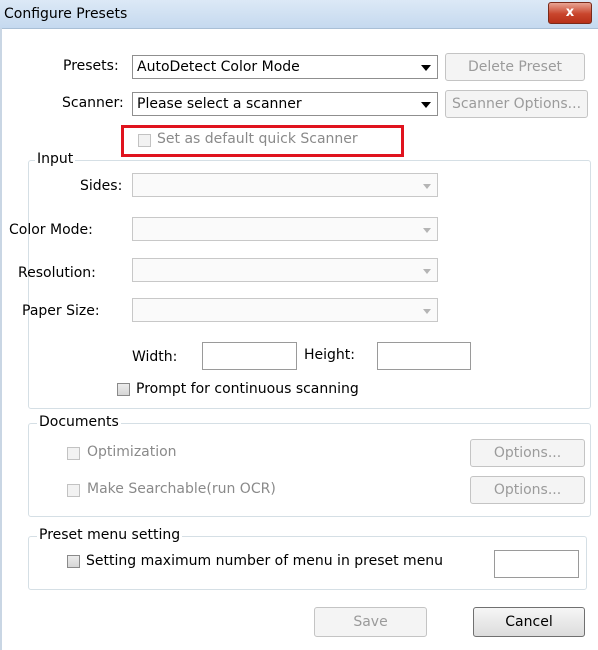 The width and height of the screenshot is (598, 650). I want to click on documents-legend: Documents, so click(79, 422).